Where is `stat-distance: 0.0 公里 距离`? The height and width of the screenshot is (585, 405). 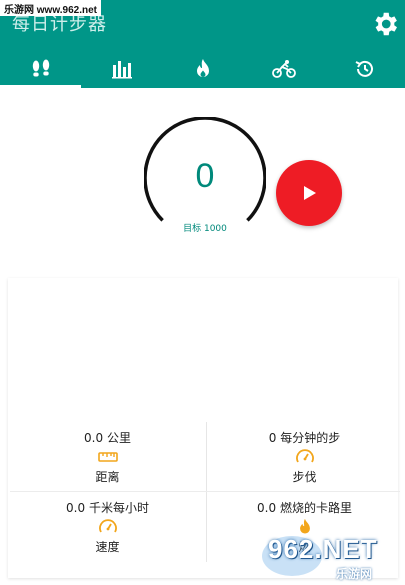 stat-distance: 0.0 公里 距离 is located at coordinates (107, 457).